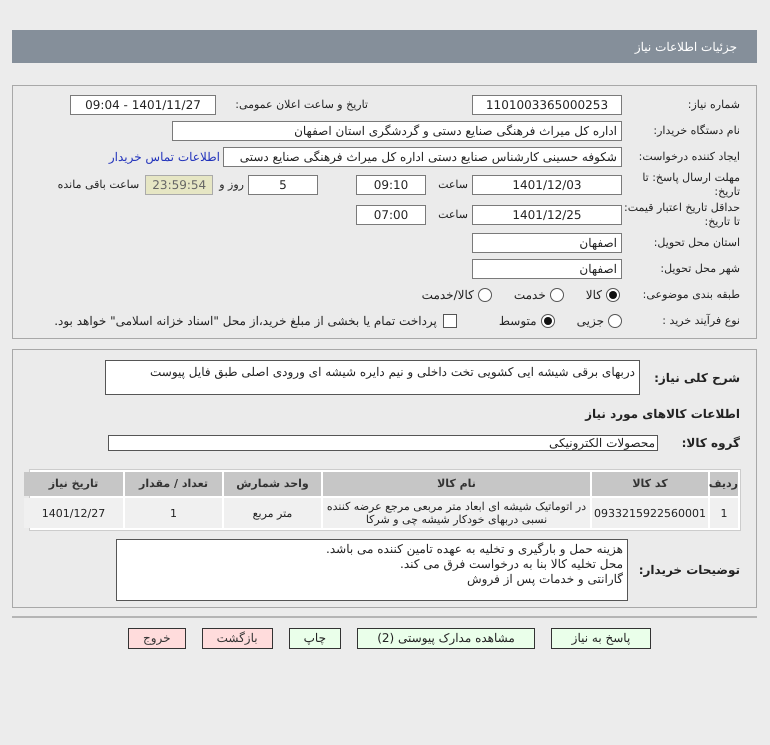 Image resolution: width=770 pixels, height=745 pixels. I want to click on text-field: محصولات الکترونیکی, so click(383, 443).